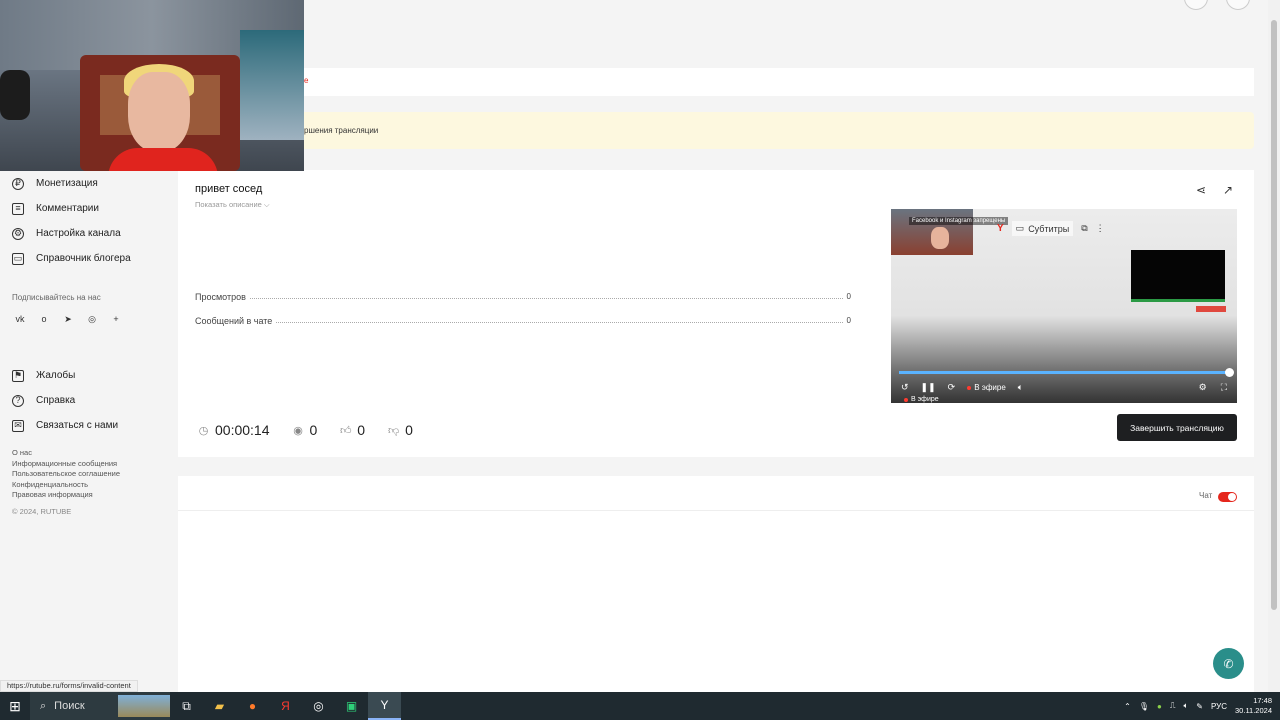 The height and width of the screenshot is (720, 1280). What do you see at coordinates (346, 430) in the screenshot?
I see `thumbs-up-icon: 👍︎` at bounding box center [346, 430].